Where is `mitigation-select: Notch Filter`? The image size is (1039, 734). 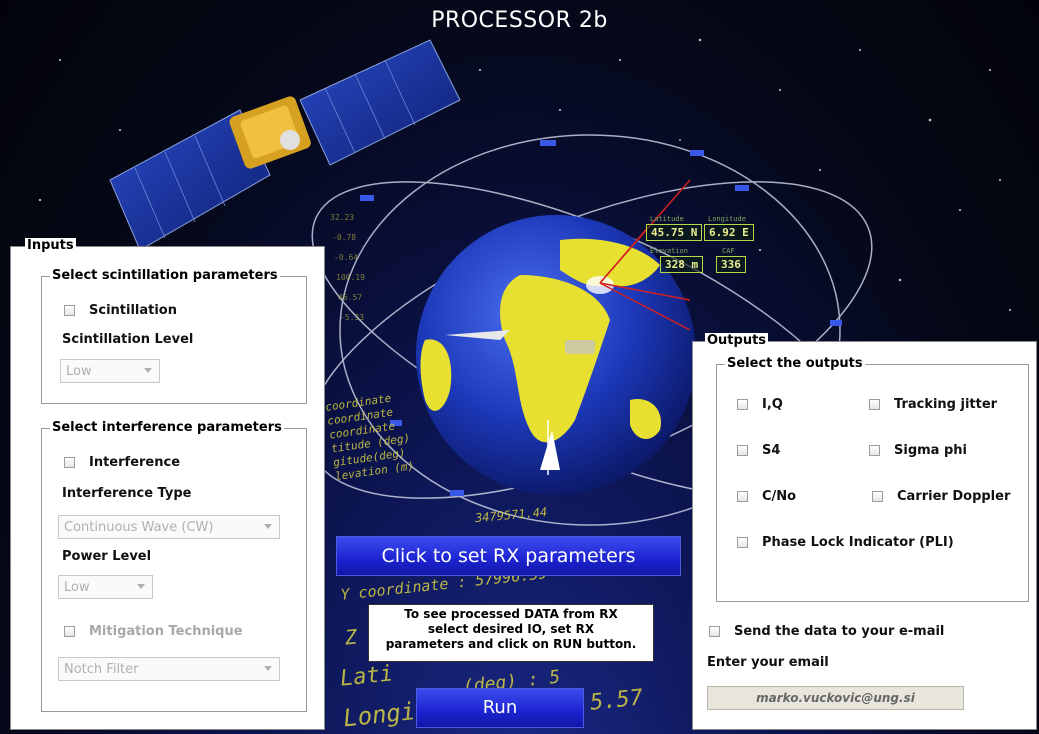
mitigation-select: Notch Filter is located at coordinates (169, 669).